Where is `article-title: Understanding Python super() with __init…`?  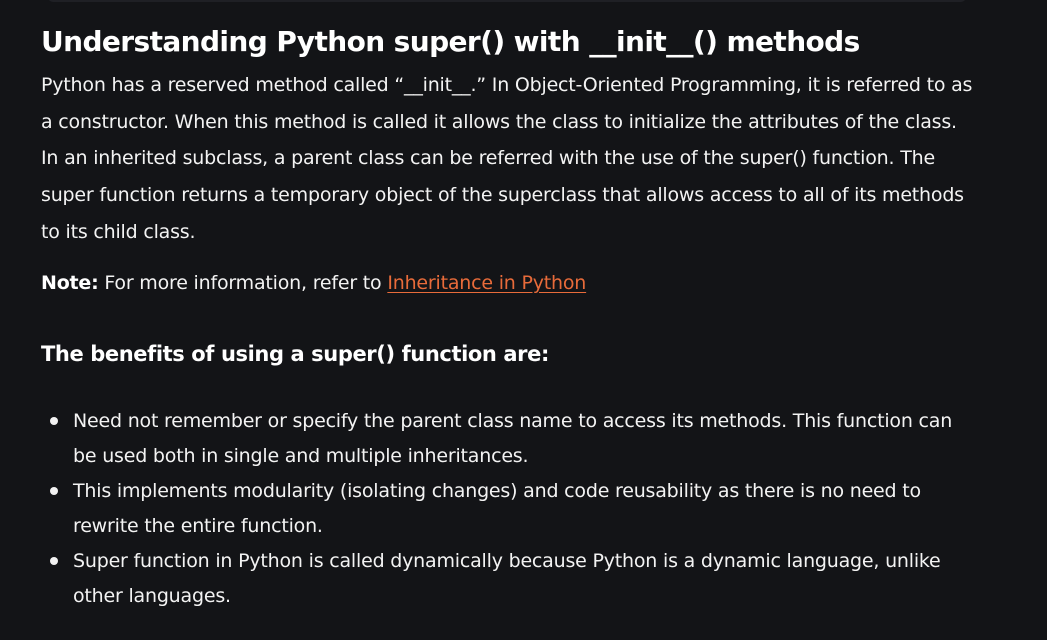 article-title: Understanding Python super() with __init… is located at coordinates (450, 41).